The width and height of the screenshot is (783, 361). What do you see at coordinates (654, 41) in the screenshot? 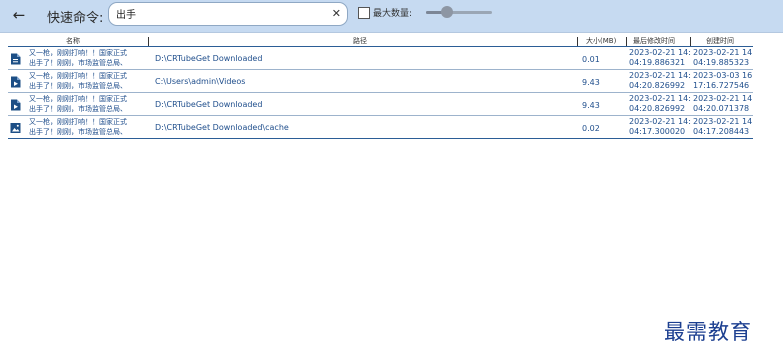
I see `column-header-modified: 最后修改时间` at bounding box center [654, 41].